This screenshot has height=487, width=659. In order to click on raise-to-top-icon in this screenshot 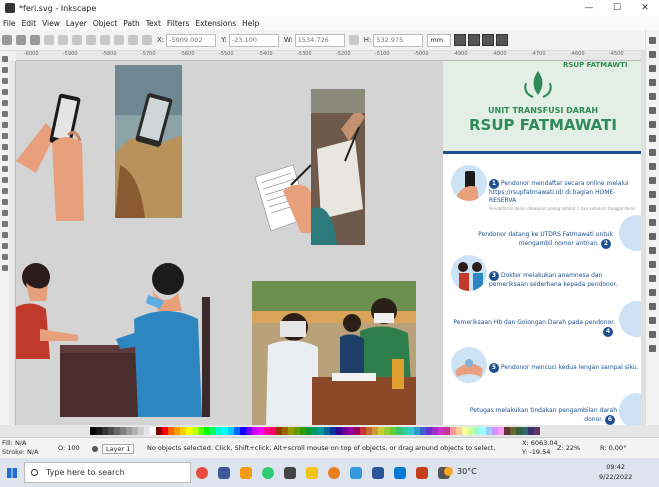, I will do `click(105, 40)`.